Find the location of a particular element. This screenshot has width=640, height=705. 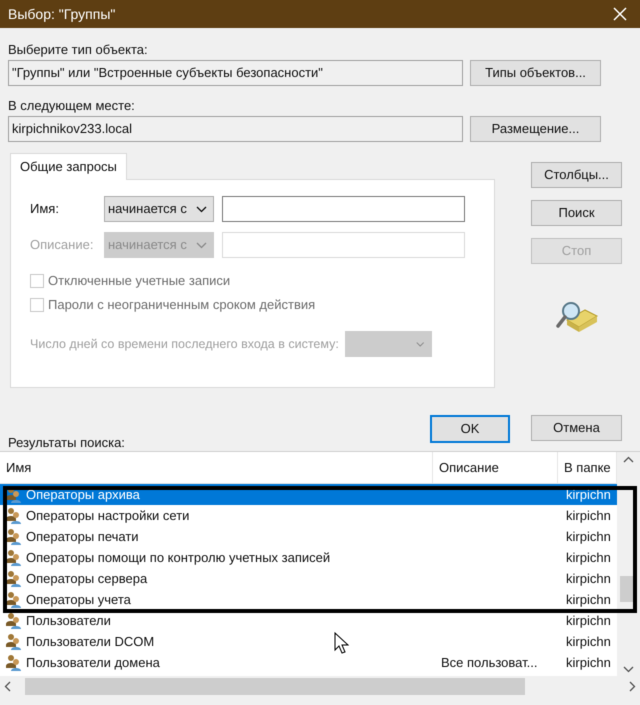

text-input is located at coordinates (343, 209).